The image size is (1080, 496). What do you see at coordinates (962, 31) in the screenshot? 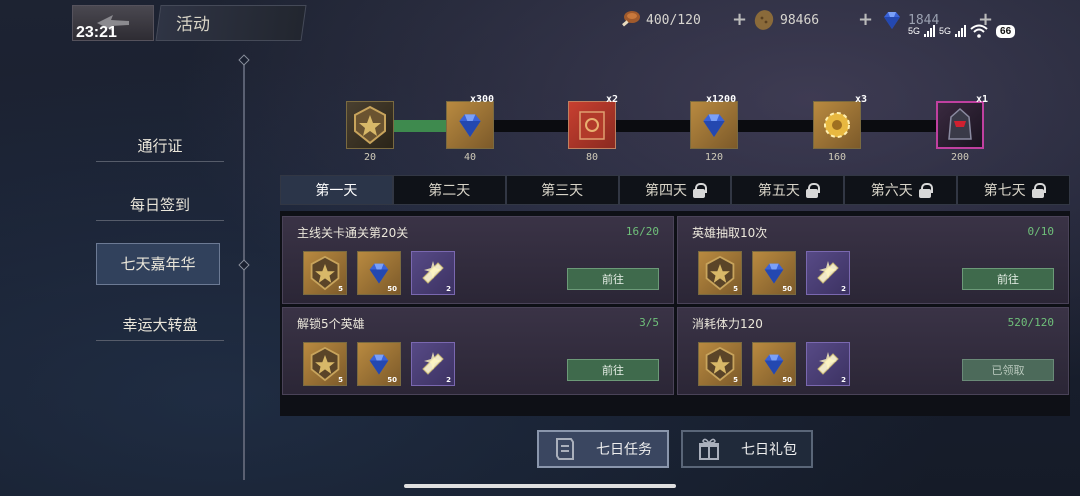
I see `status-icons: 5G 5G 66` at bounding box center [962, 31].